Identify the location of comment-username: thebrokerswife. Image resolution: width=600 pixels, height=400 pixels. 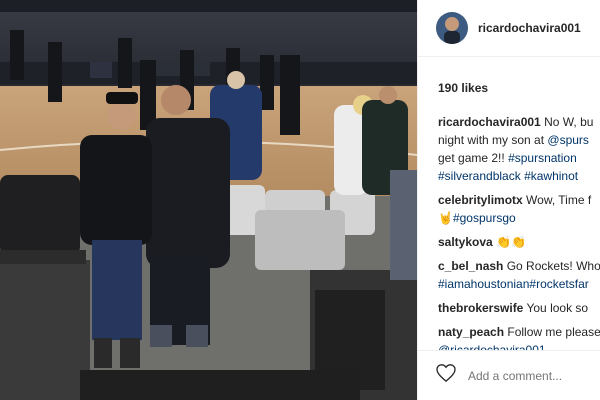
(480, 308).